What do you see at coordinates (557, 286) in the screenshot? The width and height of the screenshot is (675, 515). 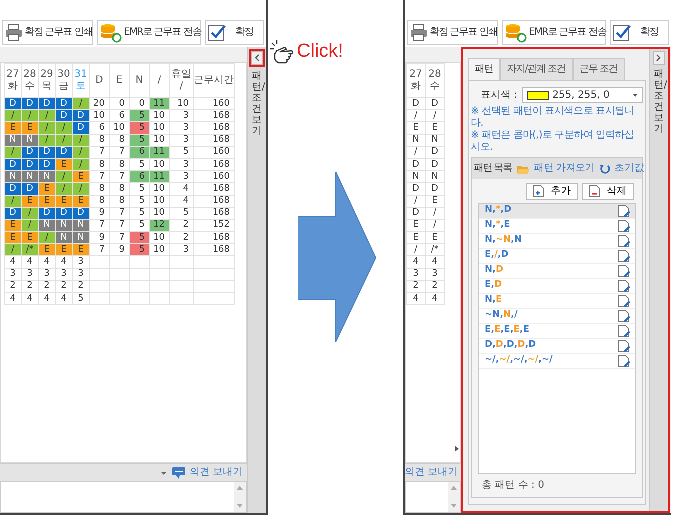 I see `pattern-item: E,D` at bounding box center [557, 286].